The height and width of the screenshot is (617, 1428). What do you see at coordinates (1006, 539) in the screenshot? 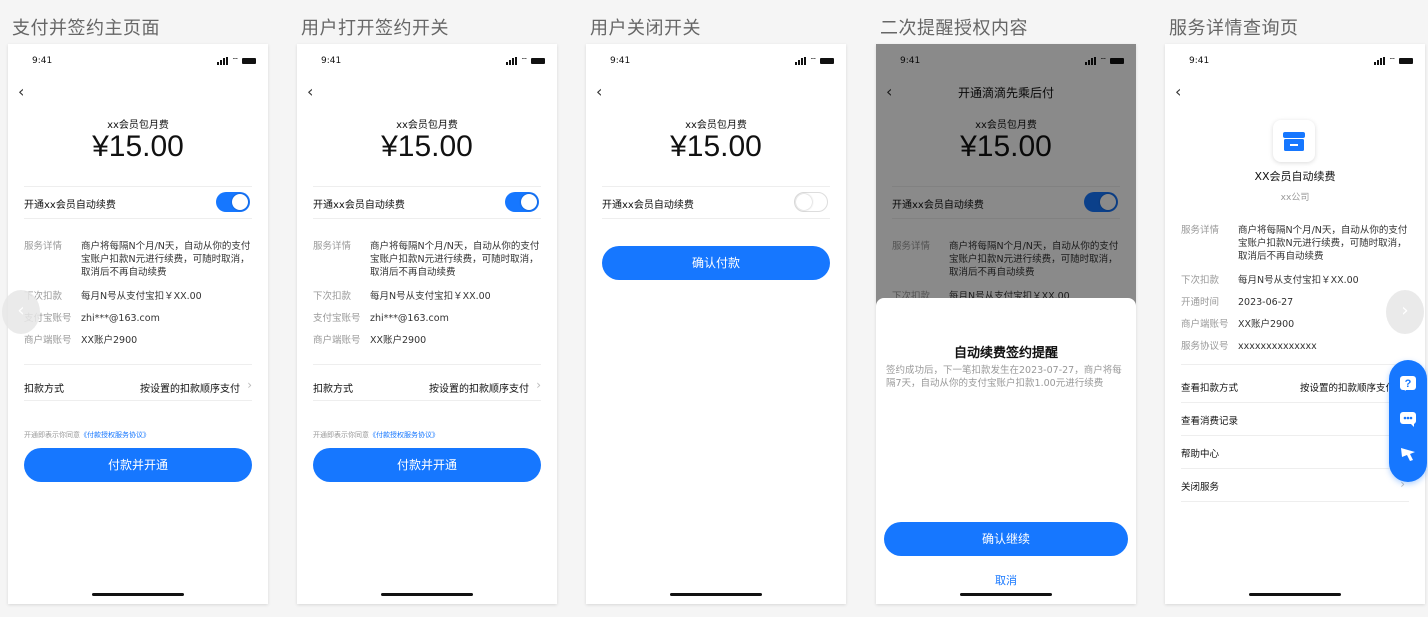
I see `confirm-continue-button: 确认继续` at bounding box center [1006, 539].